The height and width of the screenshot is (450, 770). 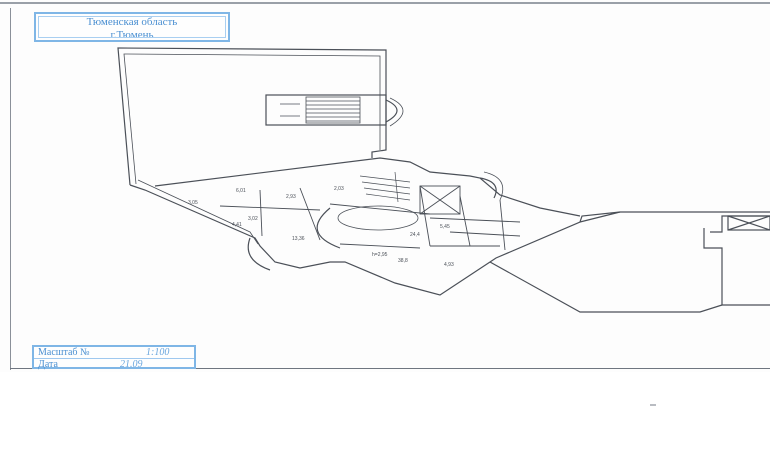 I want to click on bay-window-top, so click(x=391, y=111).